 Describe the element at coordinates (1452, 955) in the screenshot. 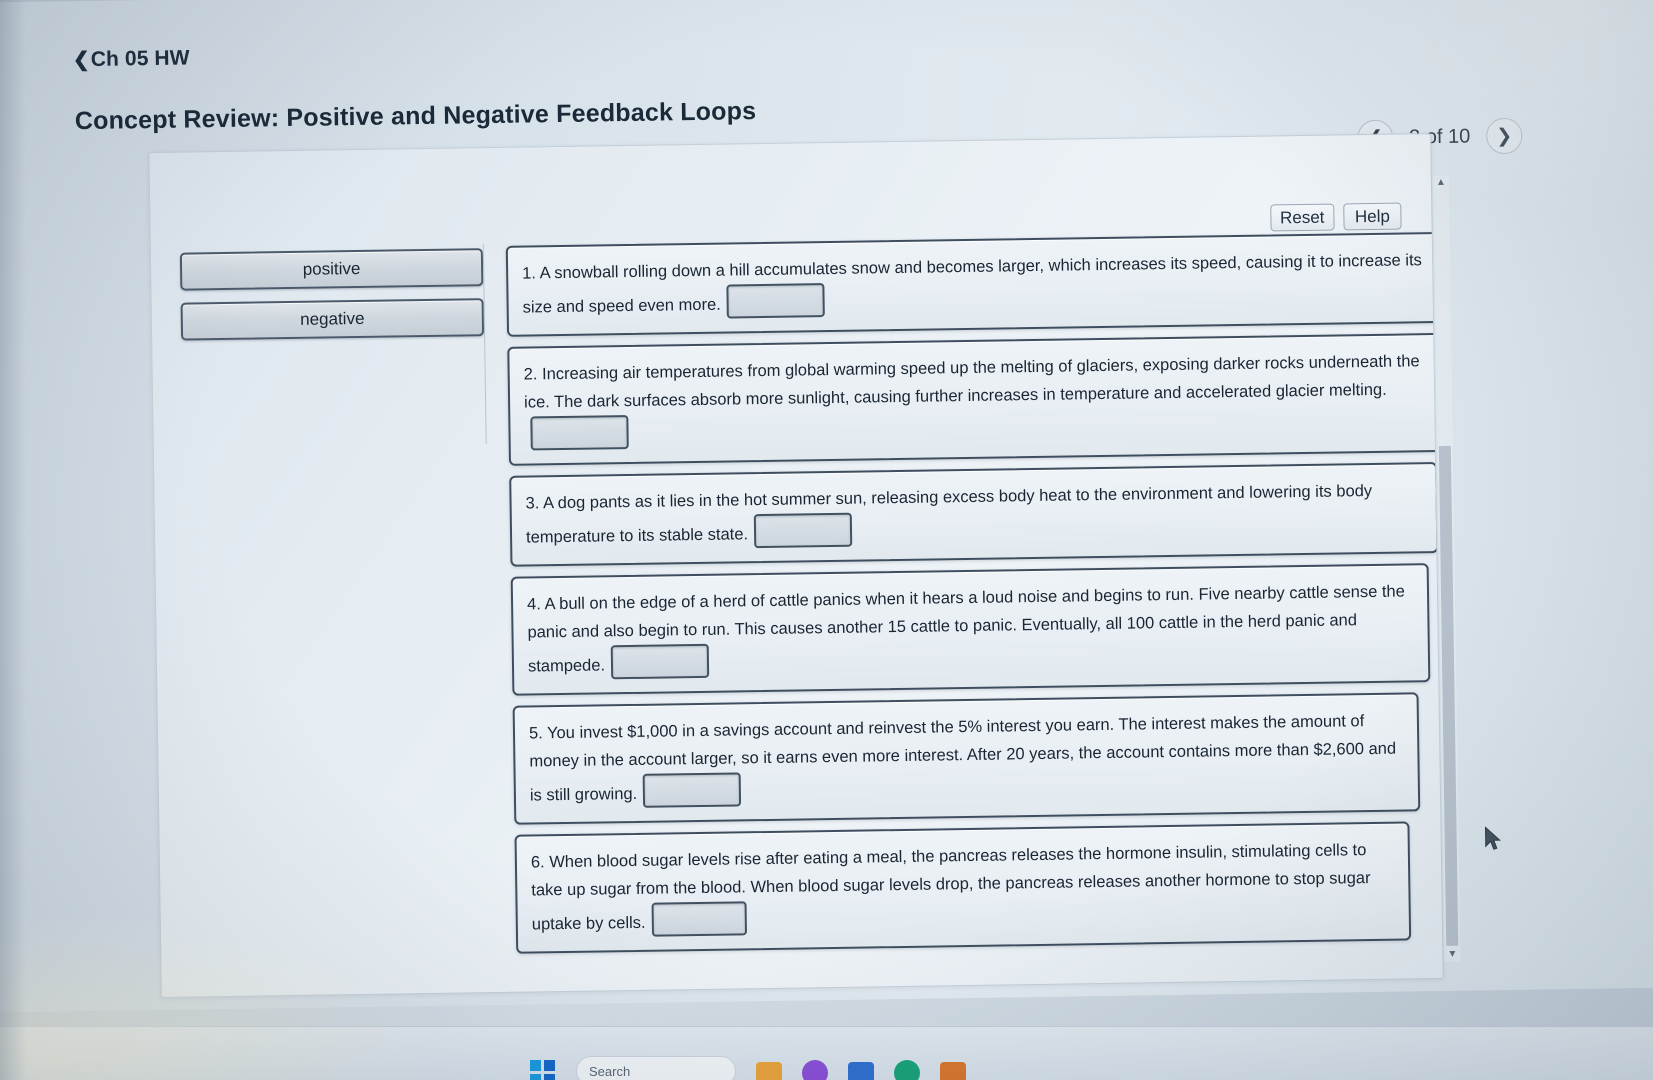

I see `scroll-down-button: ▼` at that location.